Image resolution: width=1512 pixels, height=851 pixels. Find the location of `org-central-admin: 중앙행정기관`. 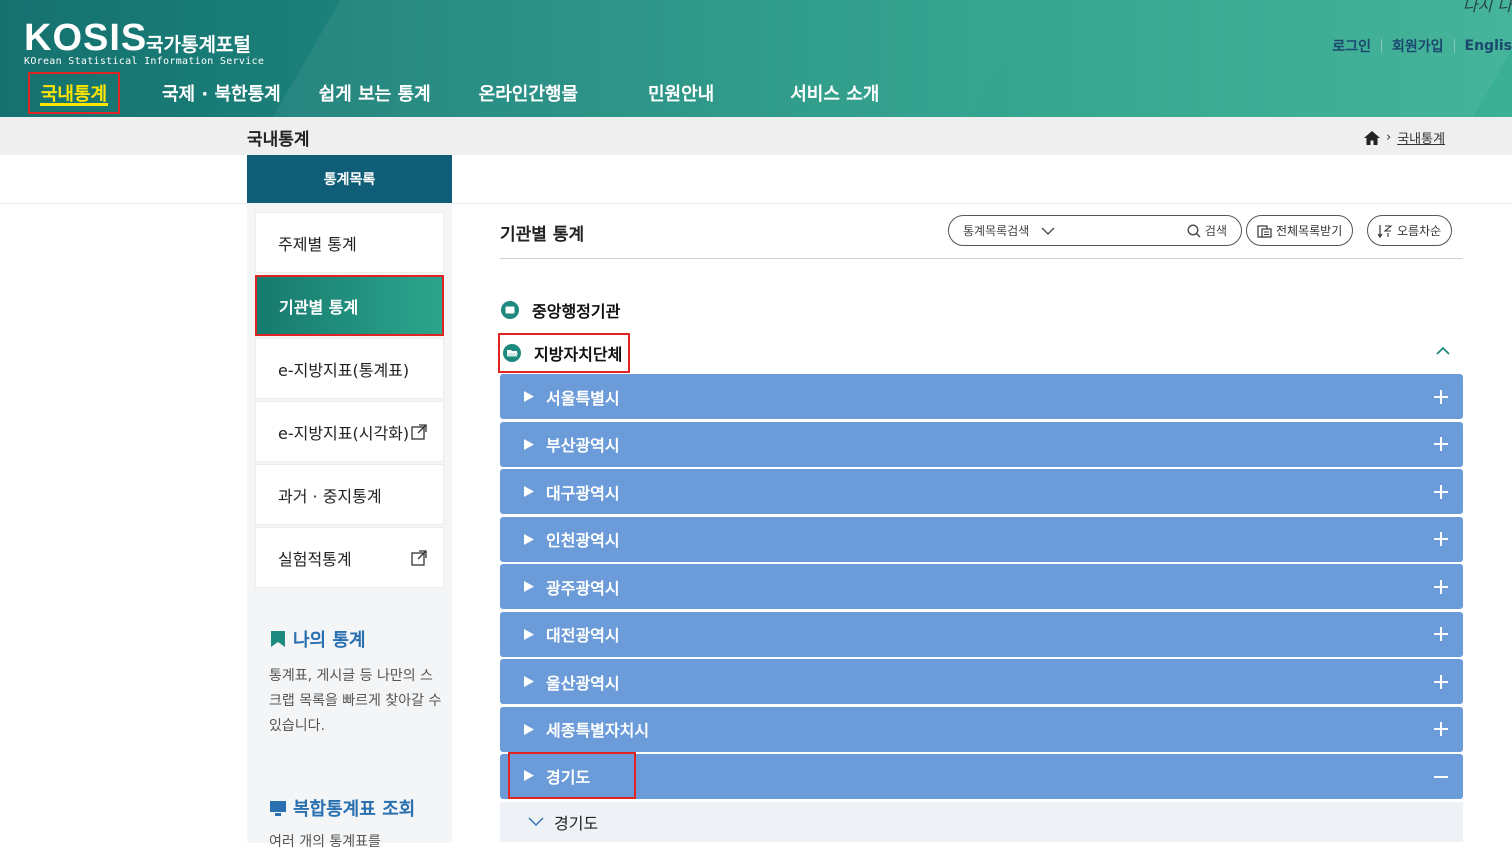

org-central-admin: 중앙행정기관 is located at coordinates (560, 310).